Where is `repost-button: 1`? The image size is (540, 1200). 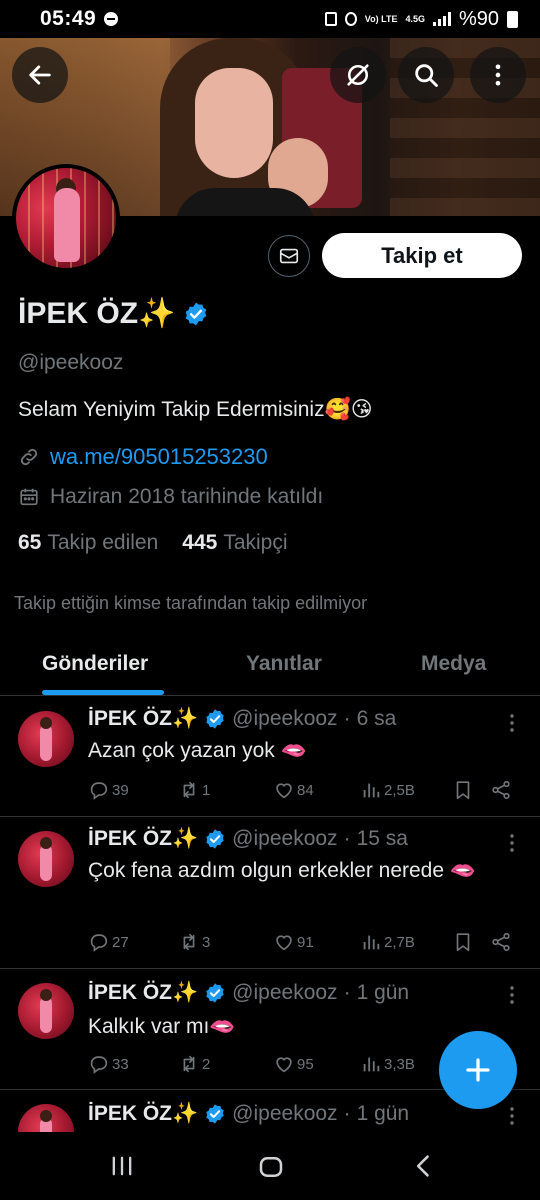 repost-button: 1 is located at coordinates (194, 790).